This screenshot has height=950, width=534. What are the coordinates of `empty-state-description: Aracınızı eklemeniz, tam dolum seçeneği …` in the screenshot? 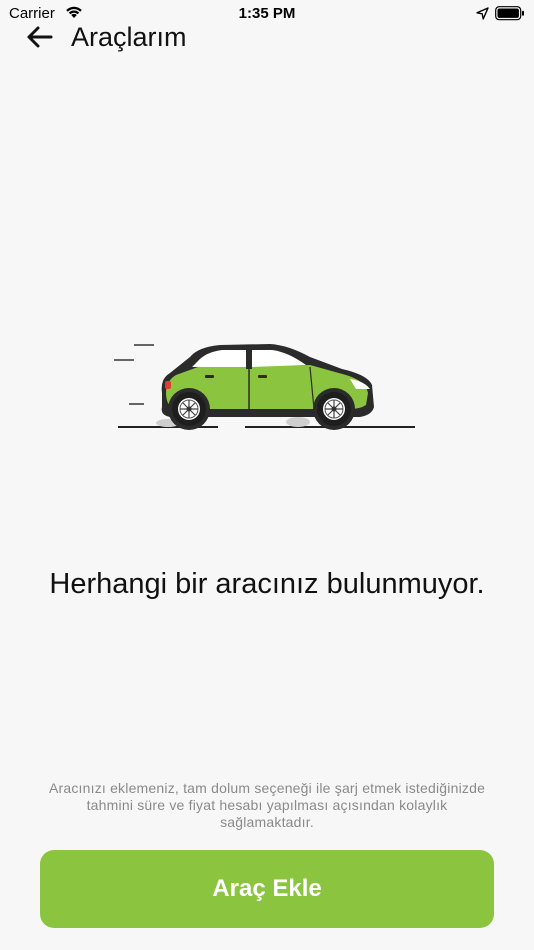 It's located at (267, 805).